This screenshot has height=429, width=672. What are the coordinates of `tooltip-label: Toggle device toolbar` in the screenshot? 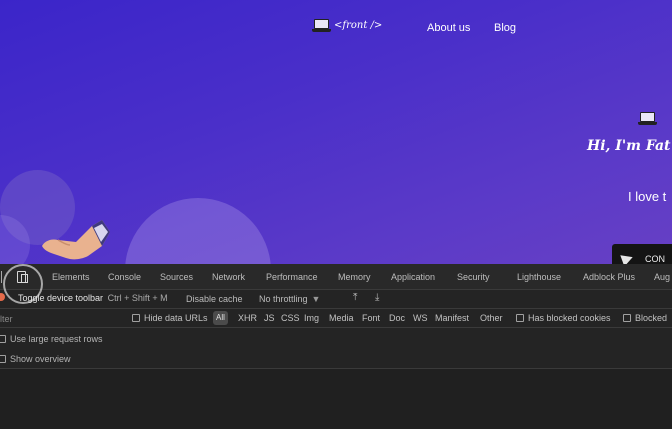 It's located at (61, 298).